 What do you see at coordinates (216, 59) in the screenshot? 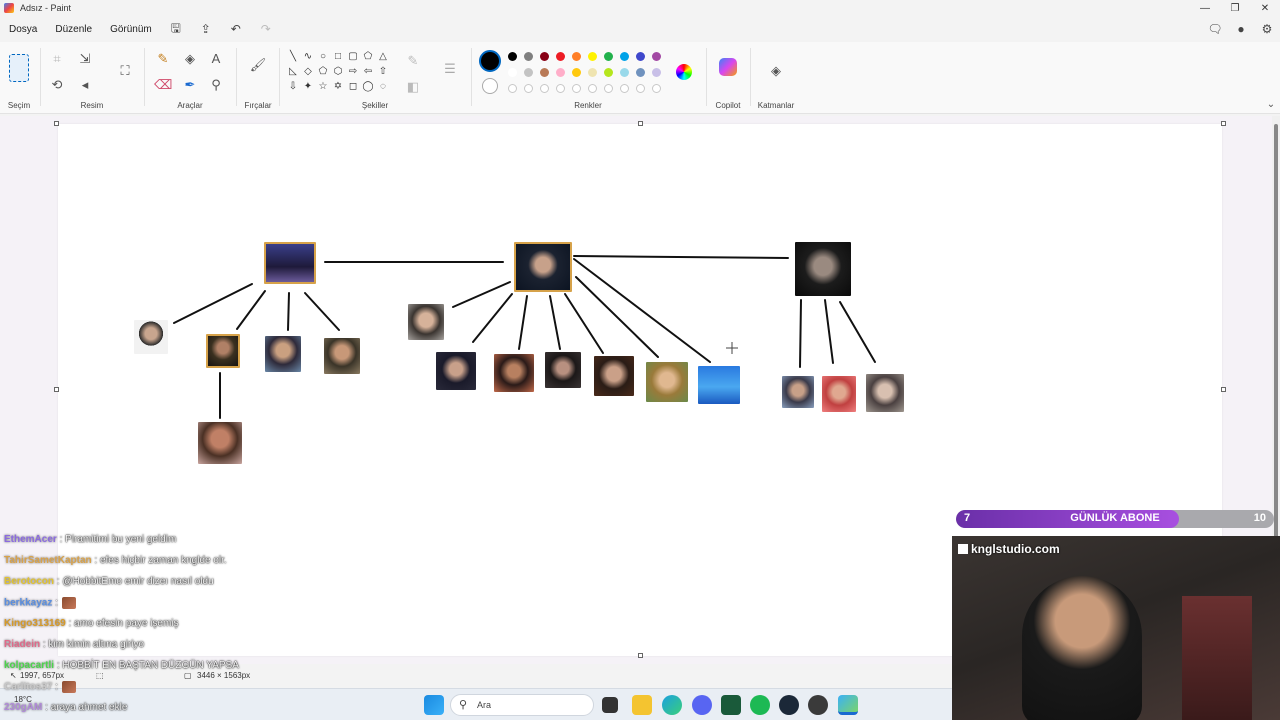
I see `text-icon: A` at bounding box center [216, 59].